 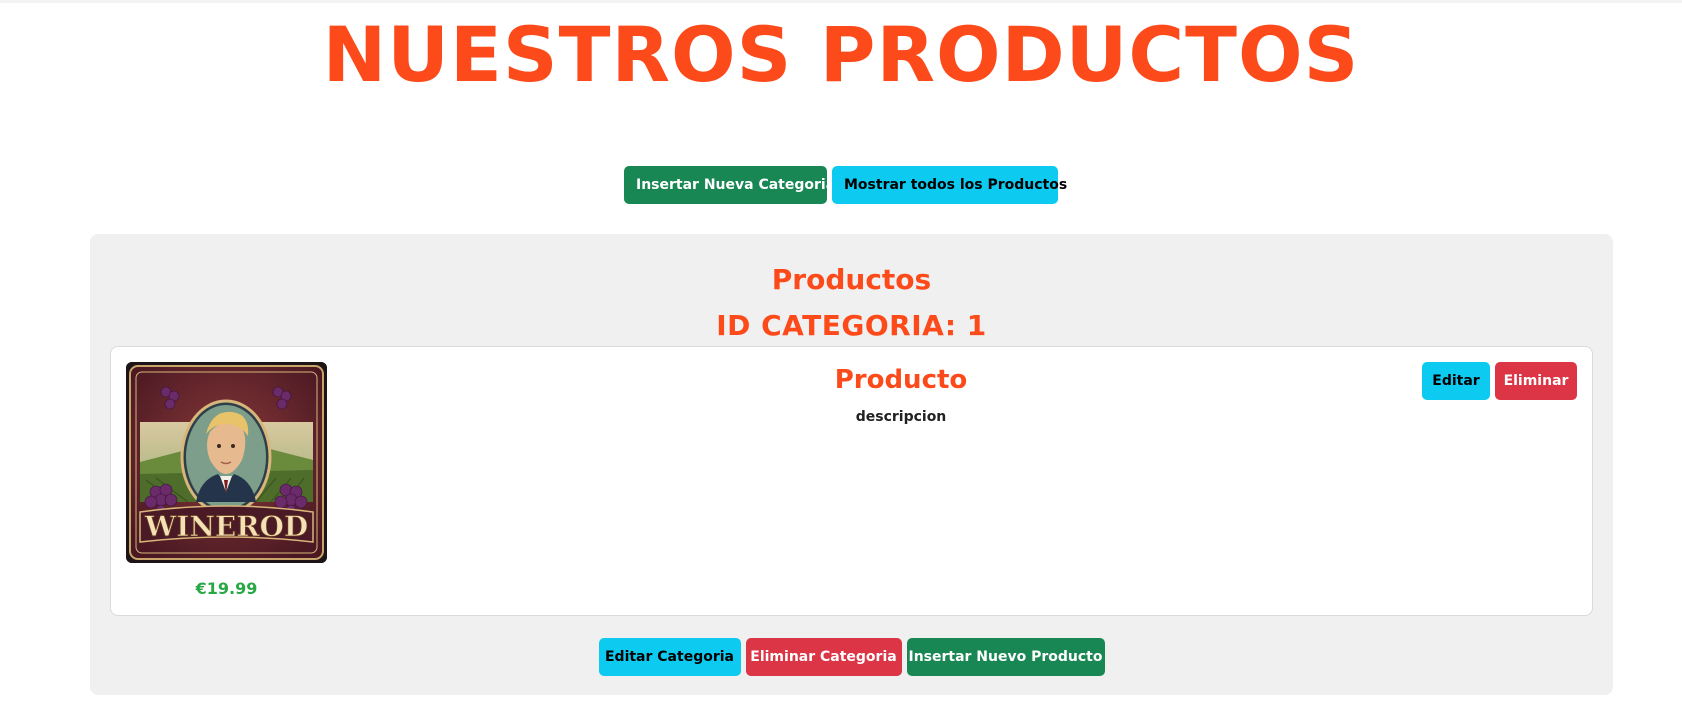 I want to click on product-image: WINEROD, so click(x=226, y=462).